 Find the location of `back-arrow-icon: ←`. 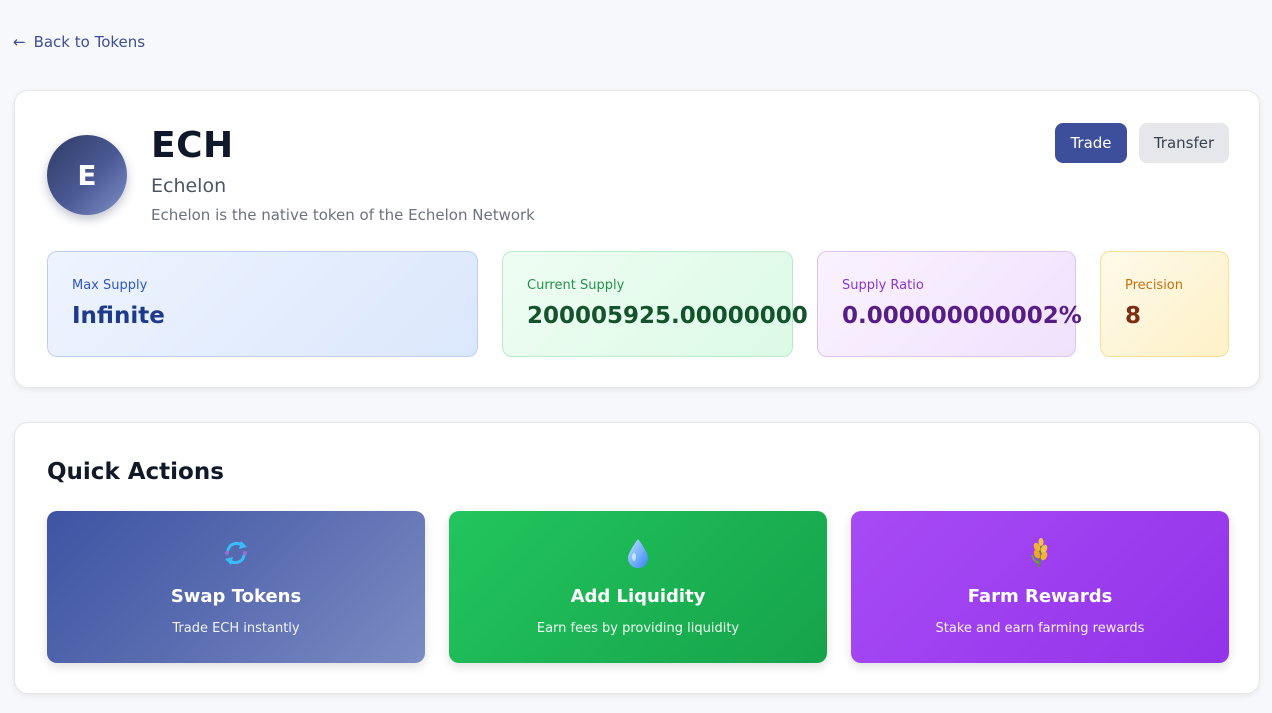

back-arrow-icon: ← is located at coordinates (19, 42).